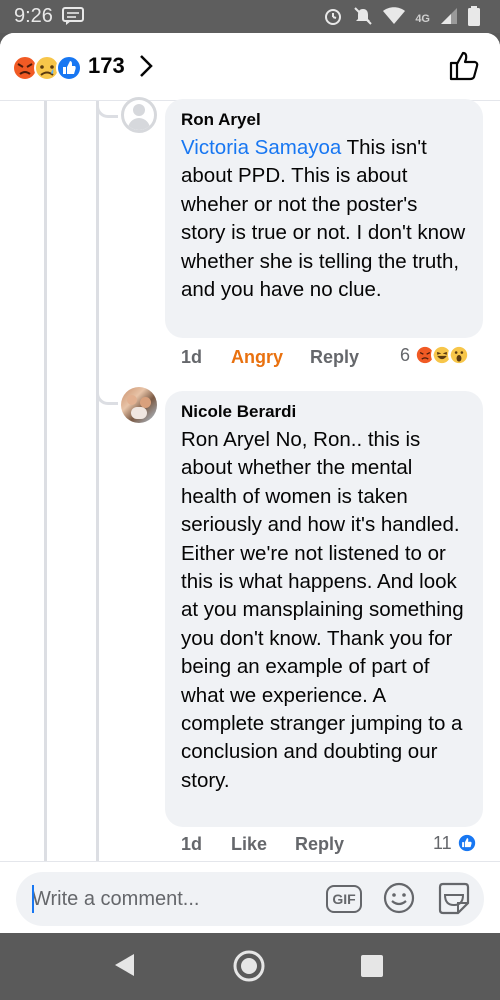  I want to click on chevron-right-icon, so click(146, 68).